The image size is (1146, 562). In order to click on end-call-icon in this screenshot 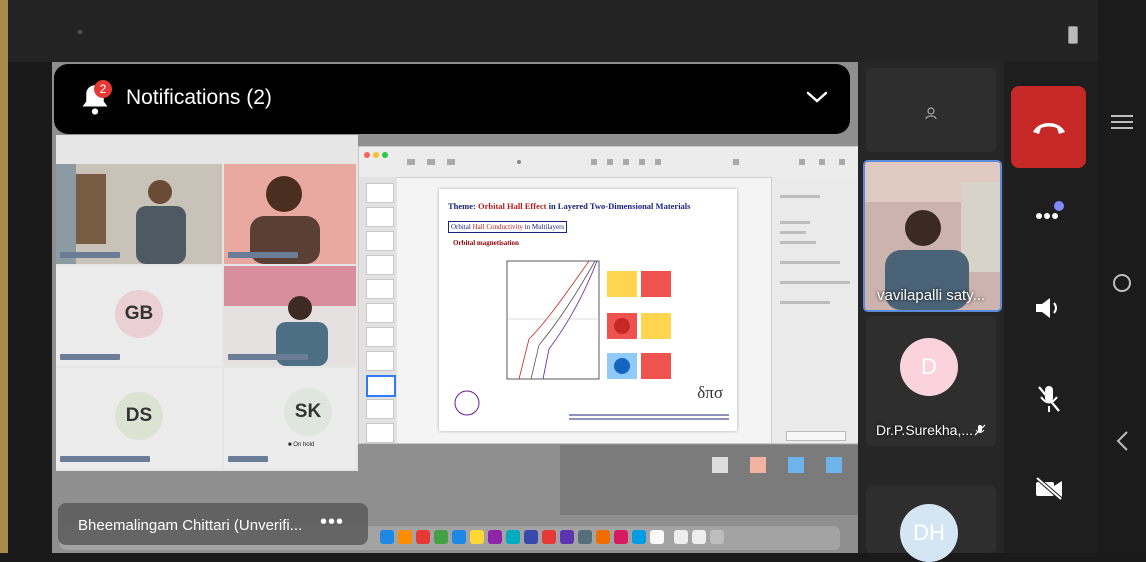, I will do `click(1049, 128)`.